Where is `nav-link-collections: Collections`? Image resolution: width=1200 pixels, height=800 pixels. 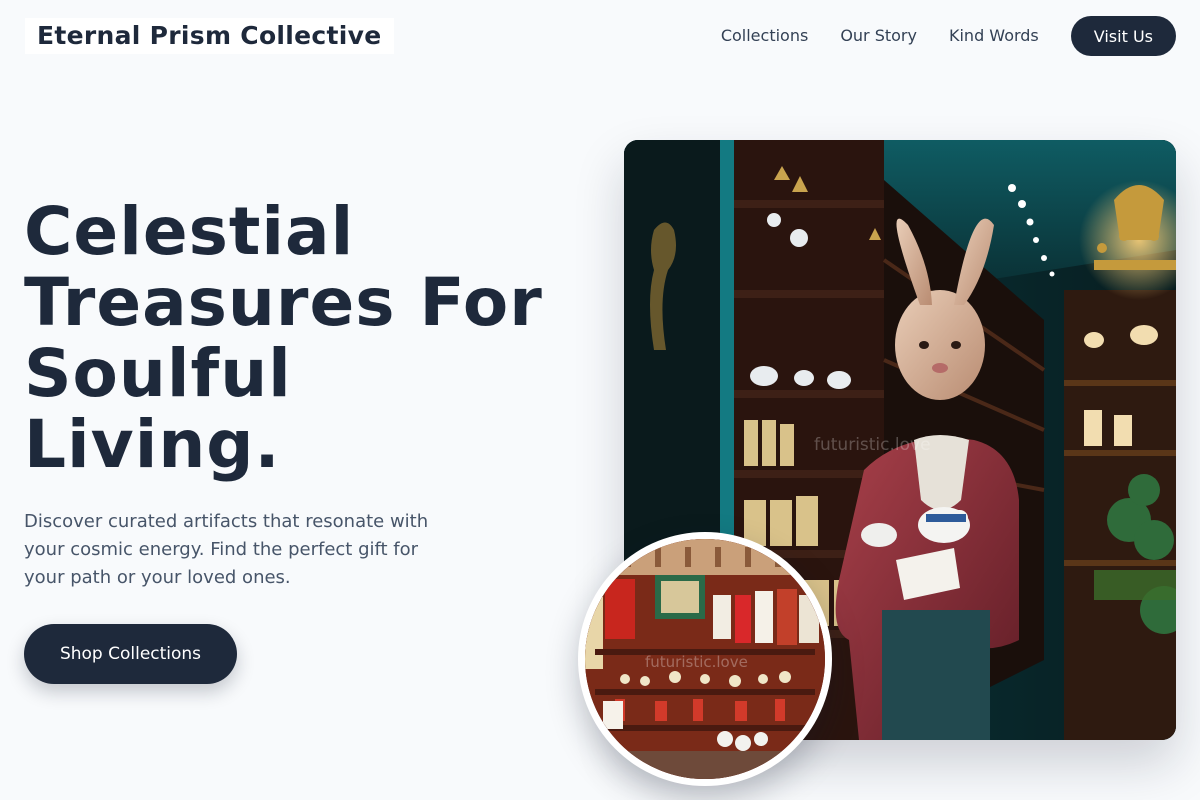 nav-link-collections: Collections is located at coordinates (764, 36).